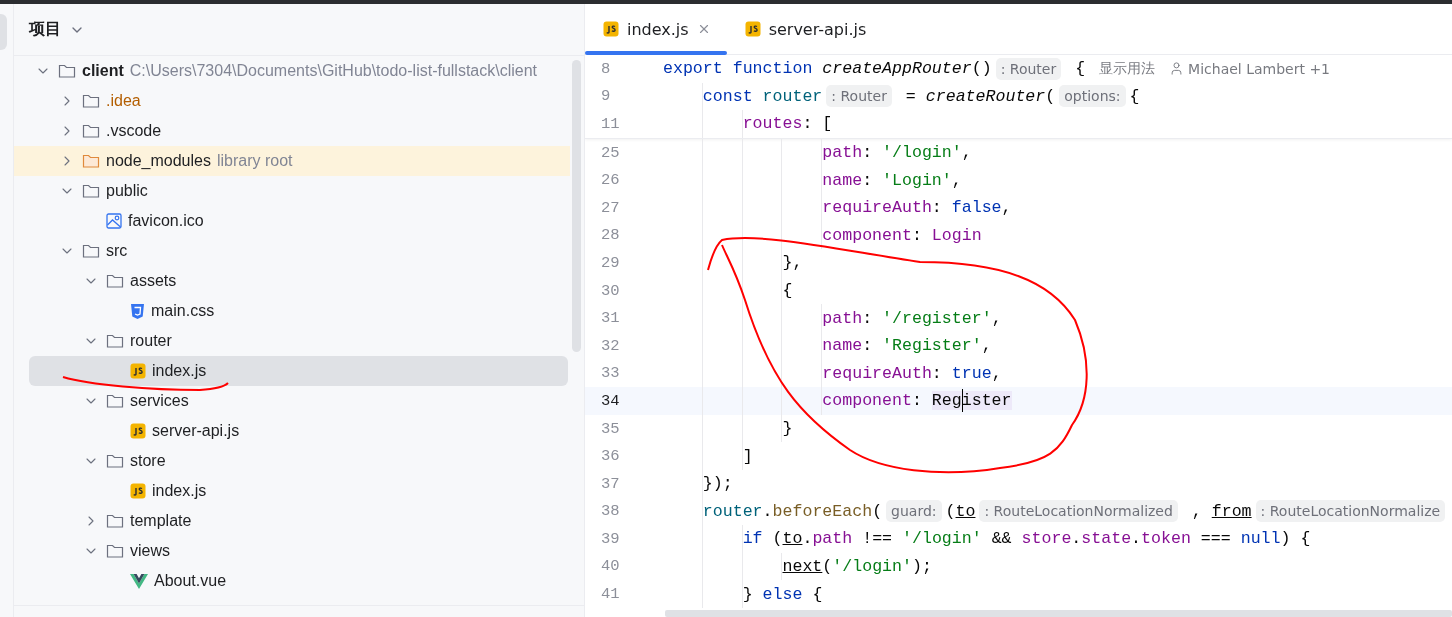 Image resolution: width=1452 pixels, height=617 pixels. Describe the element at coordinates (1127, 68) in the screenshot. I see `usages-link: 显示用法` at that location.